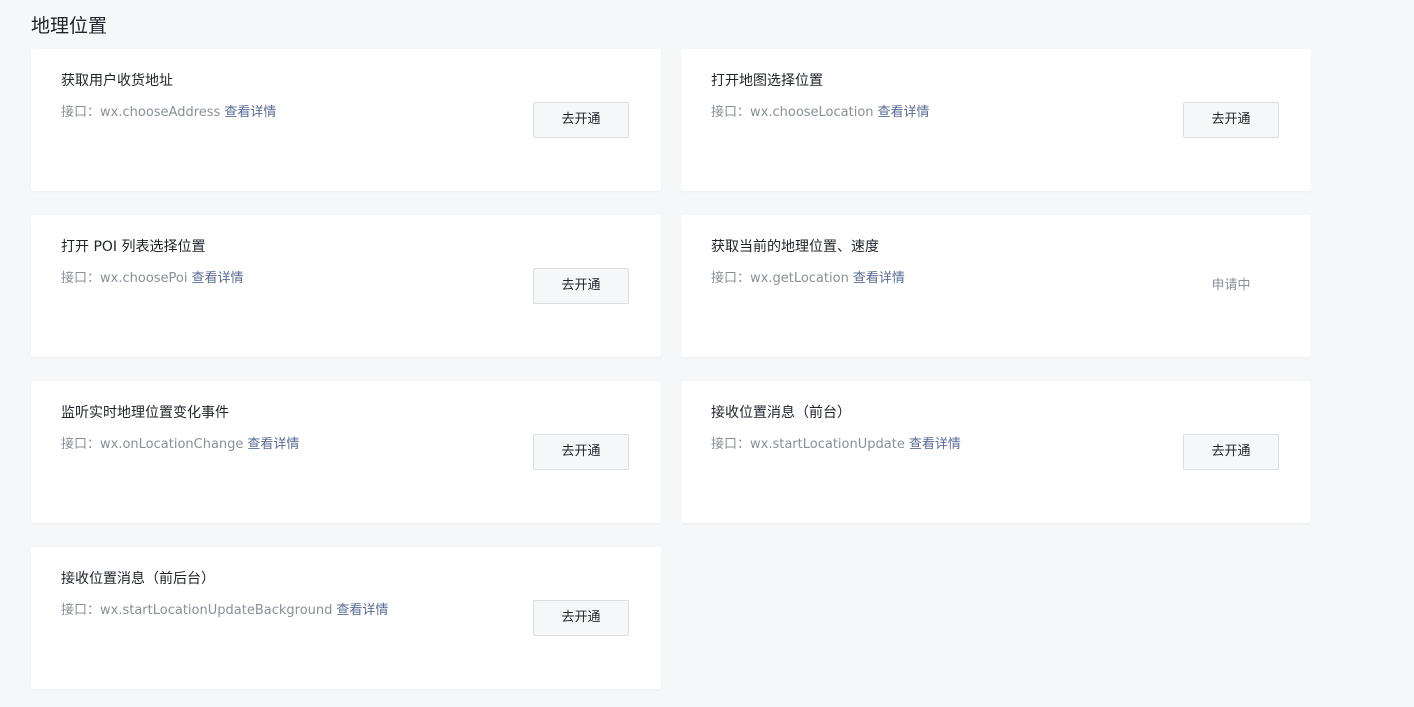  I want to click on card-api-line: 接口：wx.choosePoi 查看详情, so click(152, 279).